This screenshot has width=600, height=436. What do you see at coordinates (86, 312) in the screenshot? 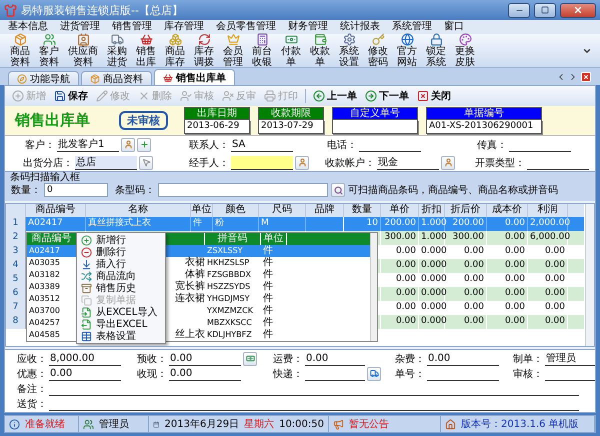
I see `import-icon` at bounding box center [86, 312].